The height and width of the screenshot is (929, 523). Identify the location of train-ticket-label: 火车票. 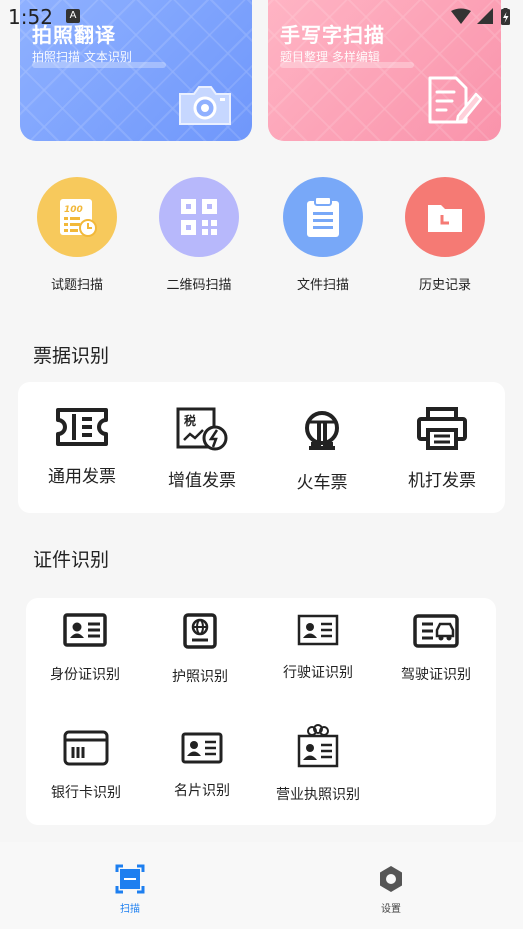
(322, 483).